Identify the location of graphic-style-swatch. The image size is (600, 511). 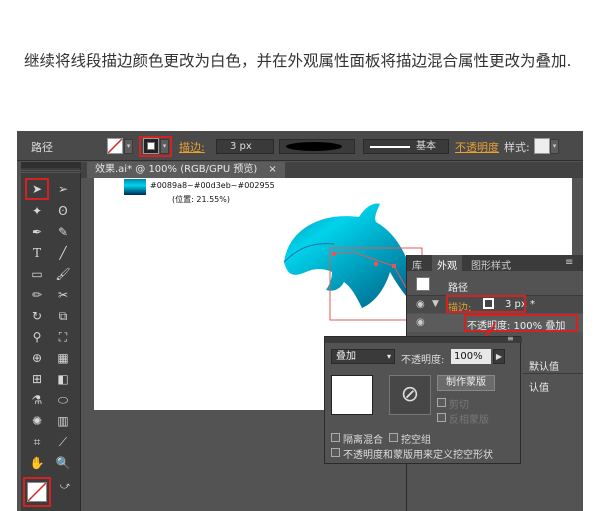
(542, 146).